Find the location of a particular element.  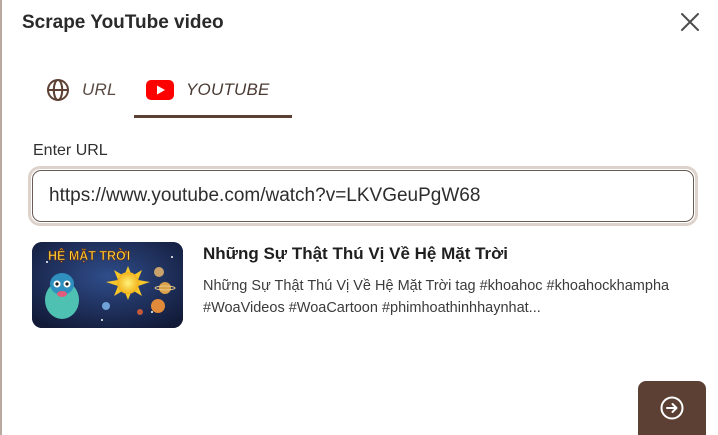

tab-url: URL is located at coordinates (84, 90).